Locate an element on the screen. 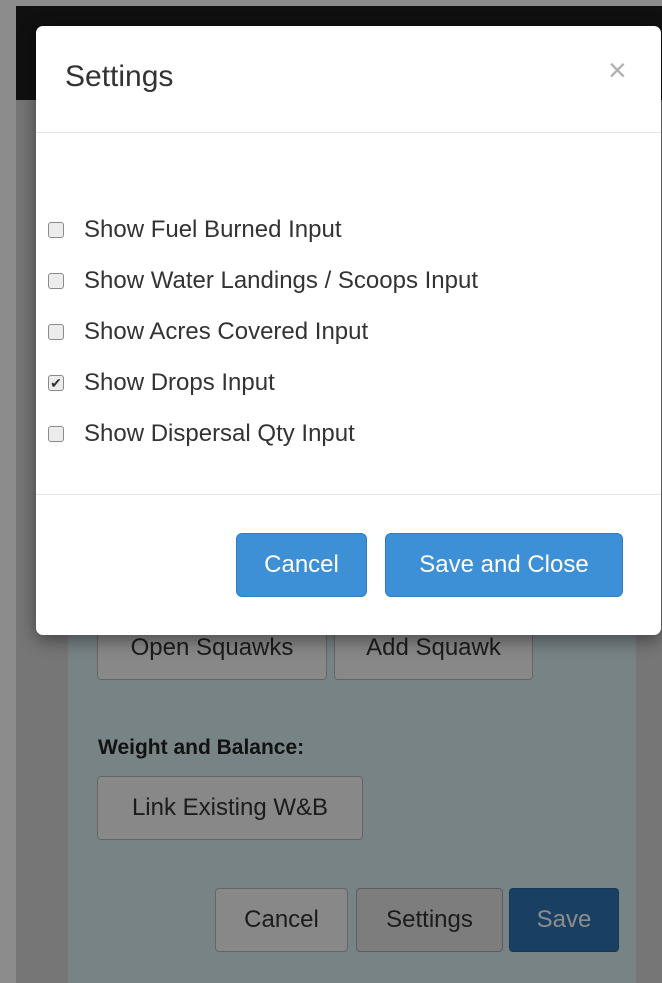 This screenshot has width=662, height=983. option-dispersal-qty: Show Dispersal Qty Input is located at coordinates (201, 434).